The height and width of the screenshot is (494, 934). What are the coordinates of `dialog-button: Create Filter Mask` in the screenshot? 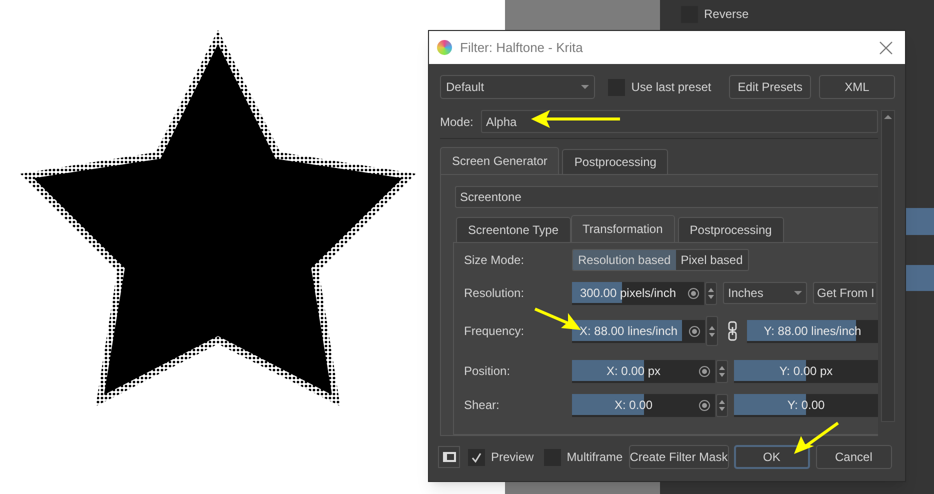 It's located at (678, 457).